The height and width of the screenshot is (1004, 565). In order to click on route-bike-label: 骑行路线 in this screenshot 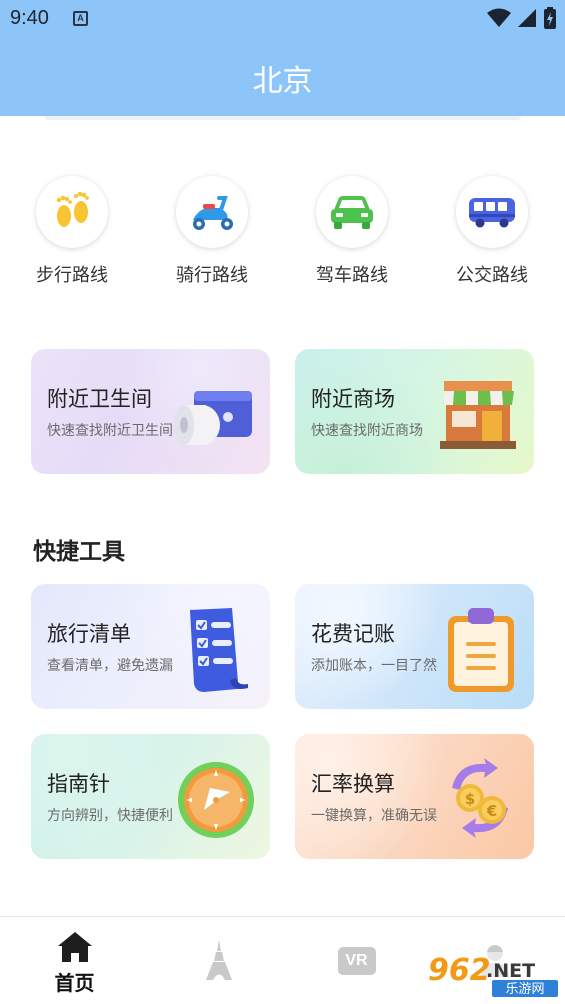, I will do `click(212, 275)`.